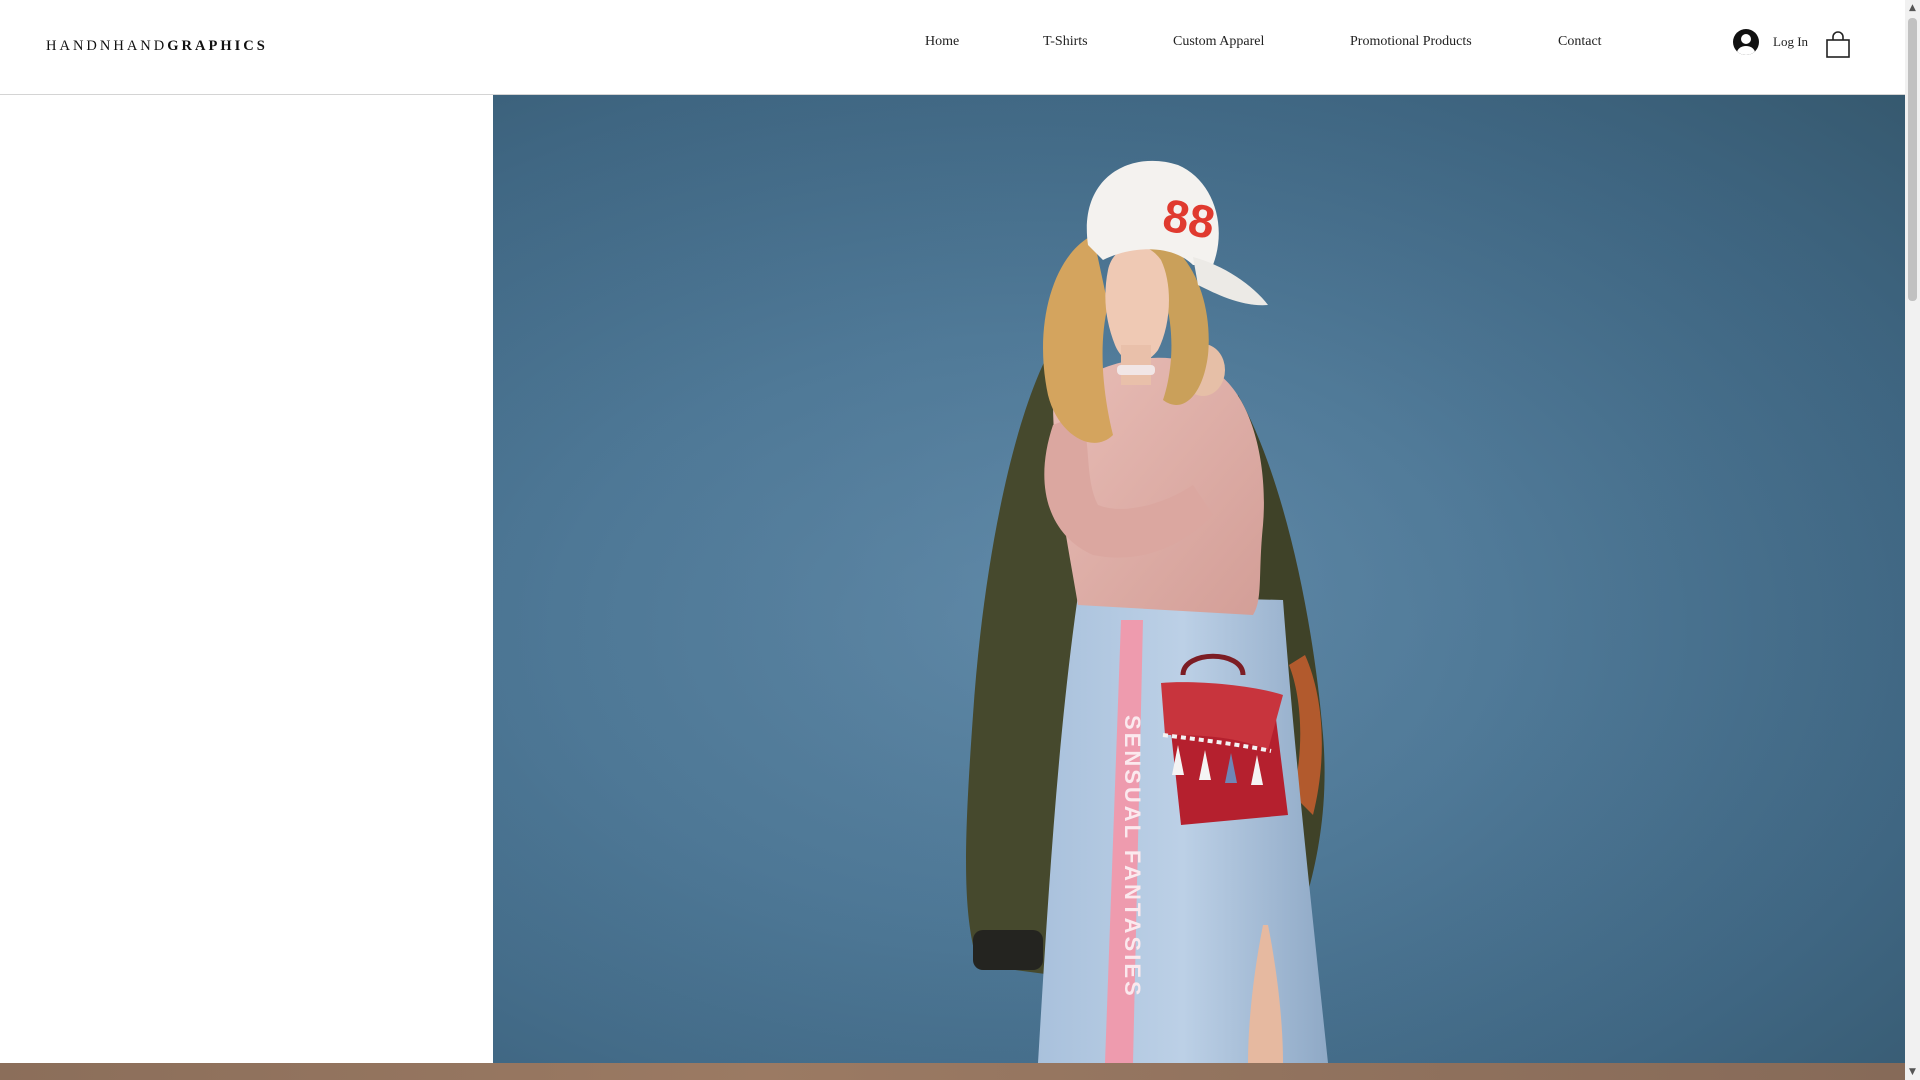 The image size is (1920, 1080). I want to click on cap-text: 88, so click(1188, 219).